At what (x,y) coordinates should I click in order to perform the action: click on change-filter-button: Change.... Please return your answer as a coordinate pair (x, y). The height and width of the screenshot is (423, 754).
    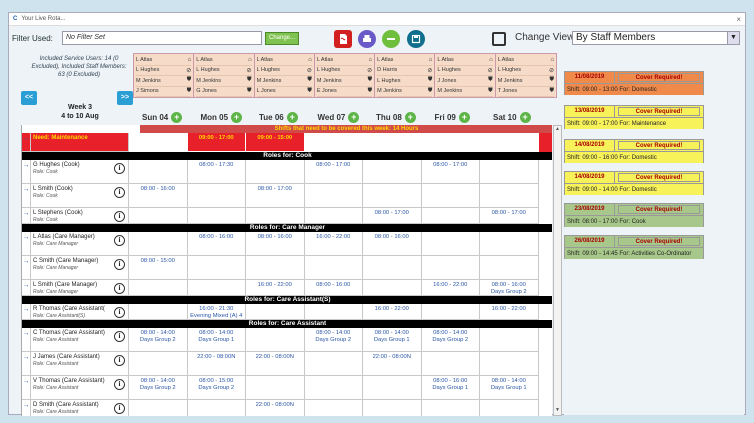
    Looking at the image, I should click on (282, 38).